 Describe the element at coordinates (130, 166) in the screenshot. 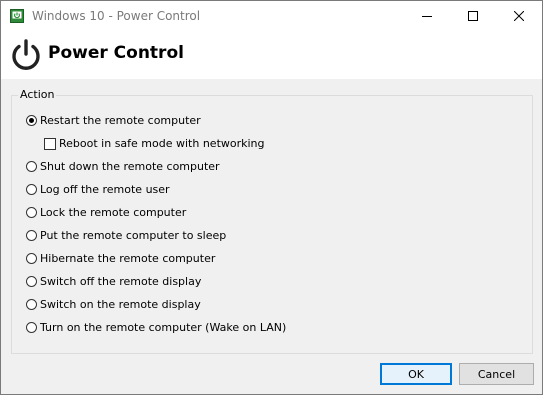

I see `option-label: Shut down the remote computer` at that location.